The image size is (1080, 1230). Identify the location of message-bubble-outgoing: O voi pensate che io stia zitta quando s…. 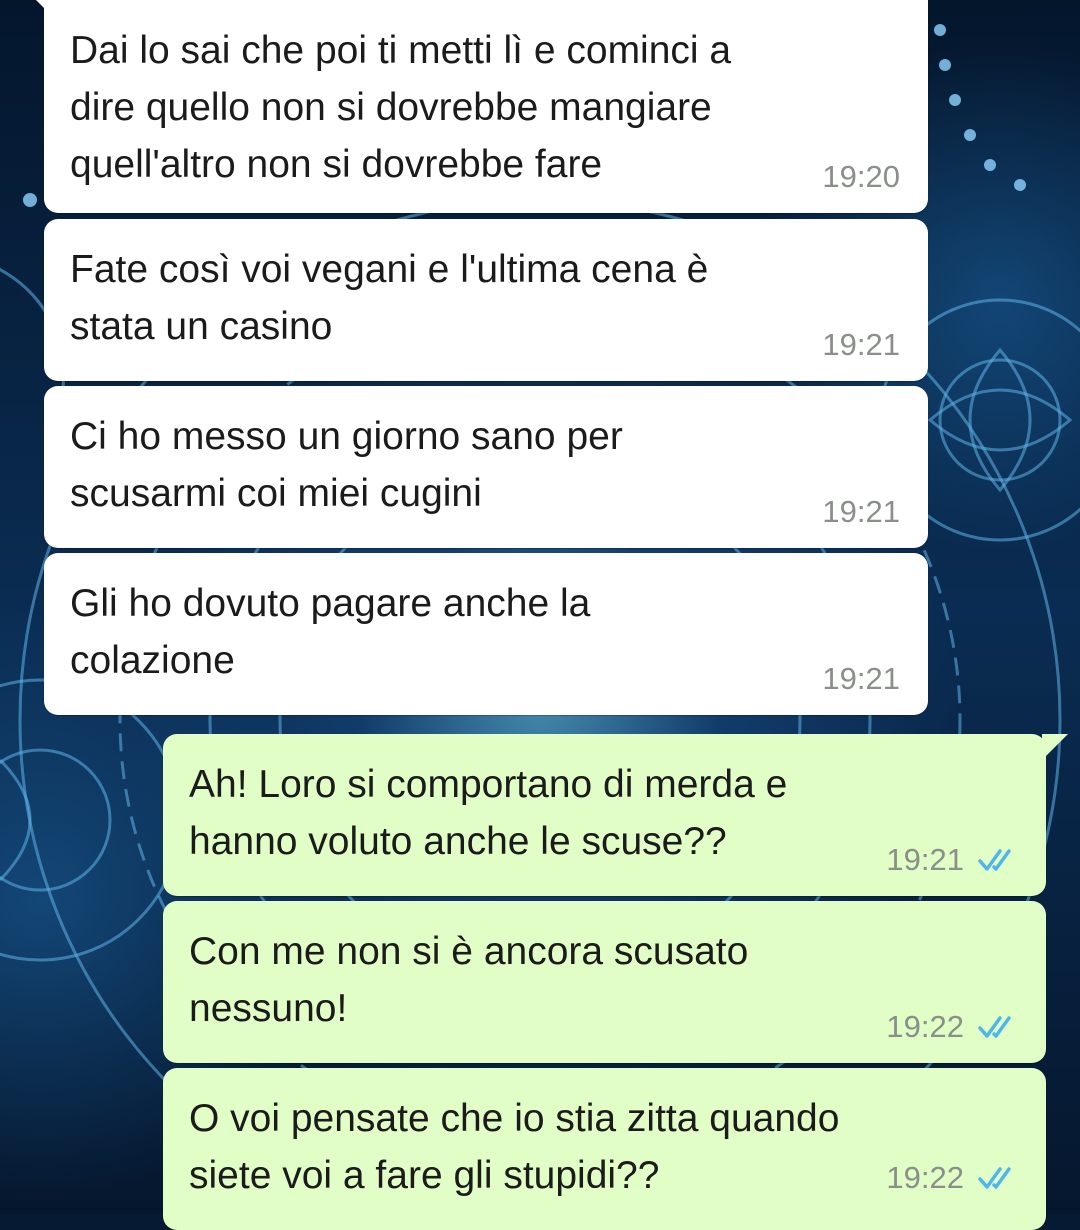
(604, 1149).